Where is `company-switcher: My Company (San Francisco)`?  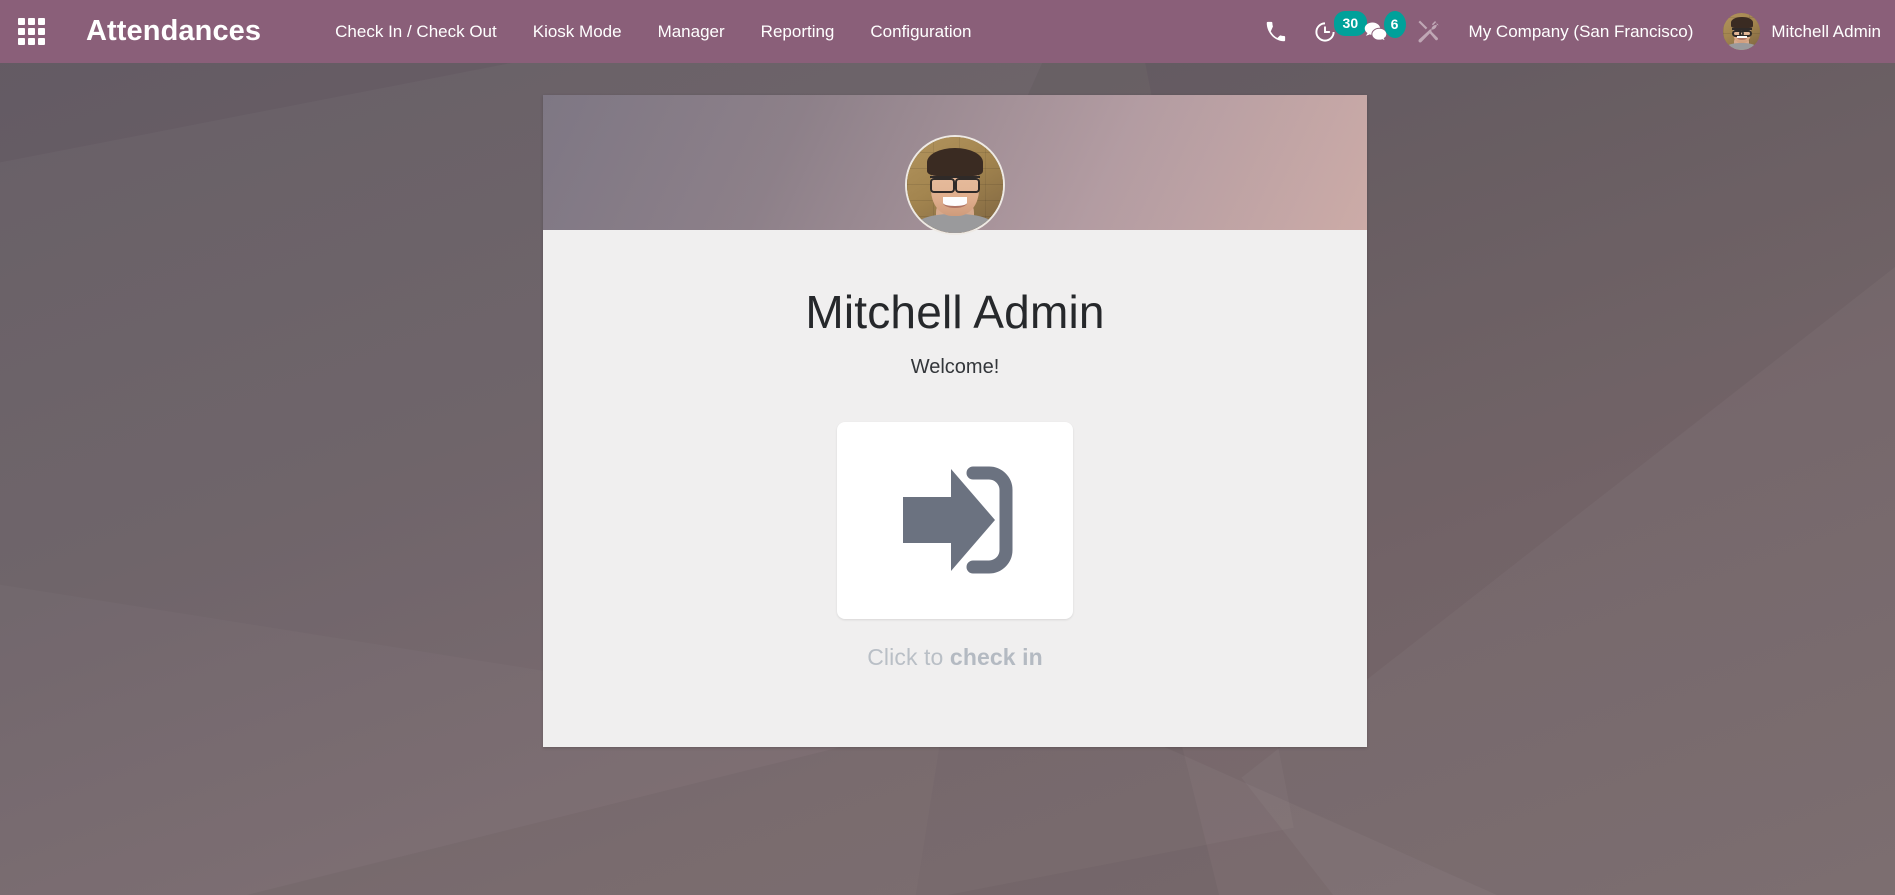 company-switcher: My Company (San Francisco) is located at coordinates (1581, 31).